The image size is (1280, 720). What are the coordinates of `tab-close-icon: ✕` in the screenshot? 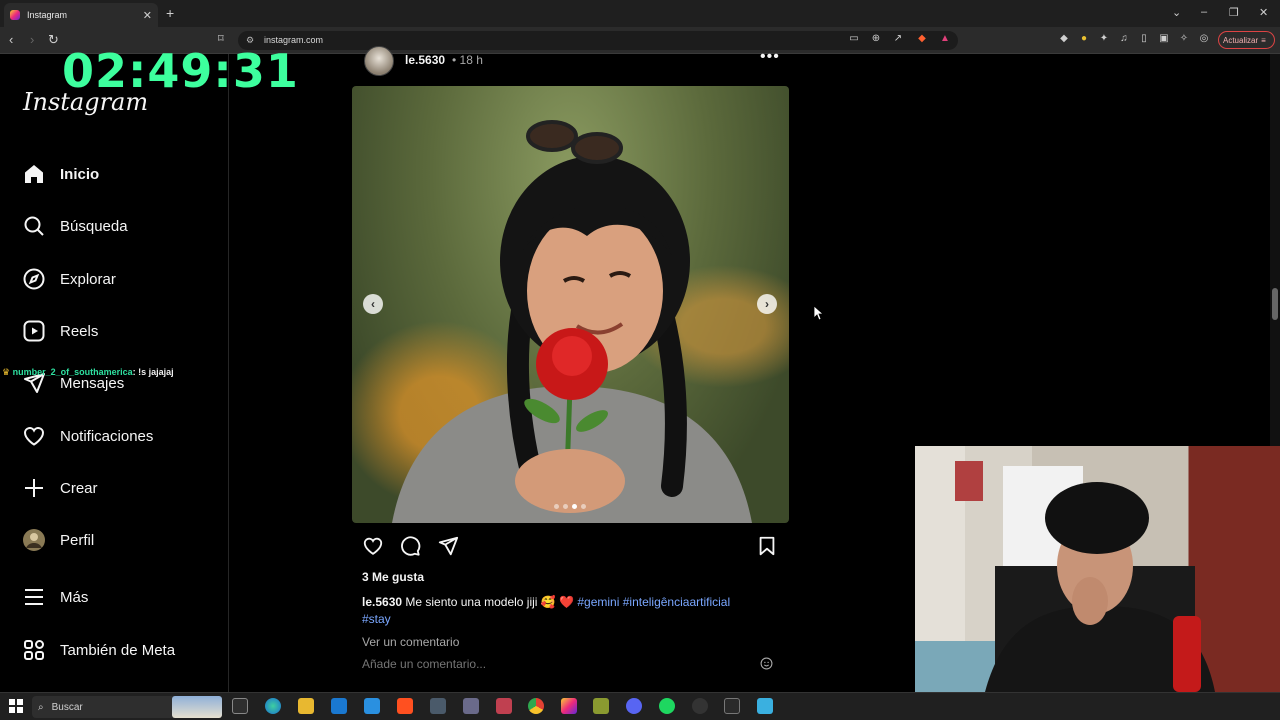 It's located at (147, 15).